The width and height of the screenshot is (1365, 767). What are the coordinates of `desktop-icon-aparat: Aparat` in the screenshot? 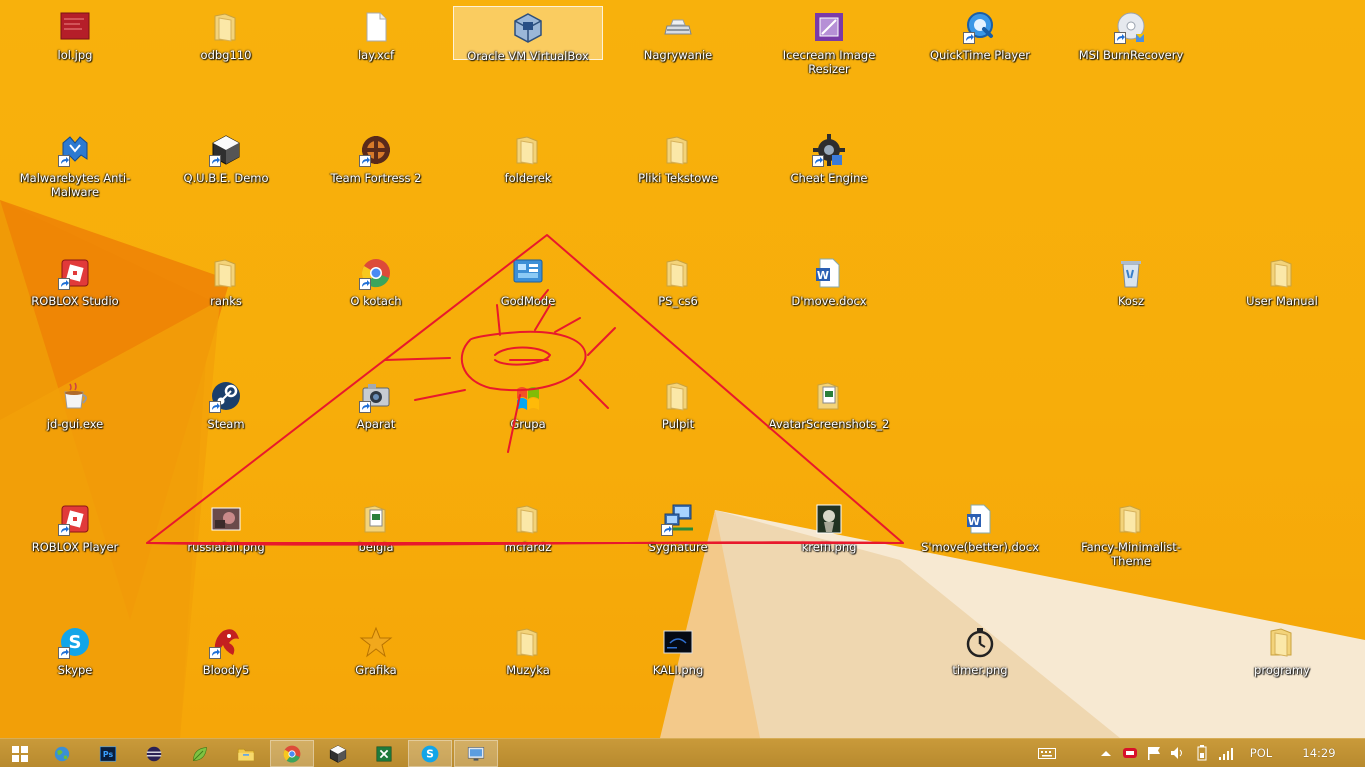 It's located at (376, 423).